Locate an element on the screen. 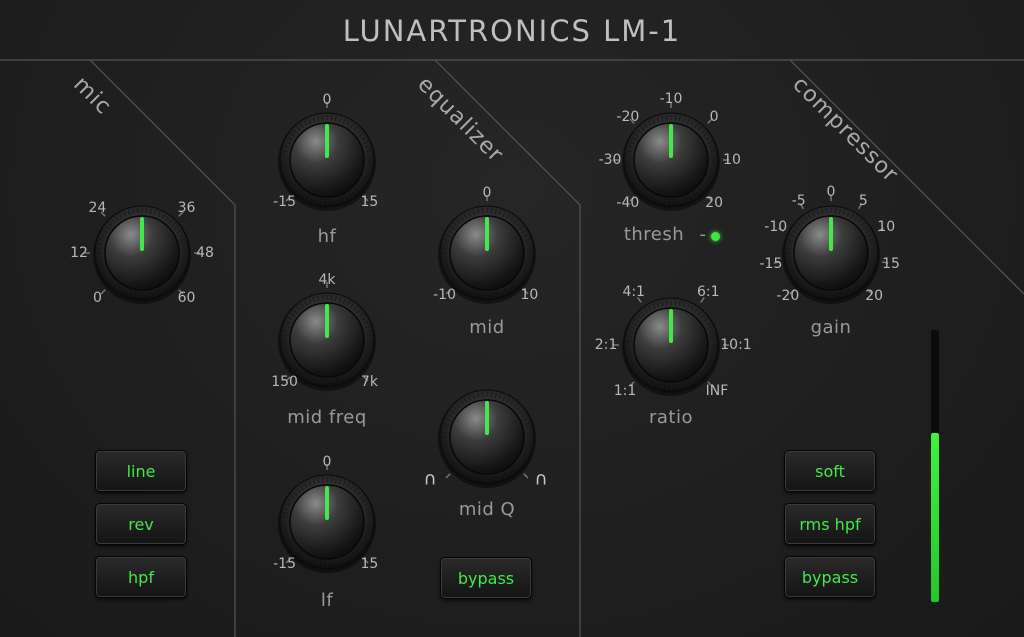 The width and height of the screenshot is (1024, 637). thresh-tick-label: 20 is located at coordinates (714, 203).